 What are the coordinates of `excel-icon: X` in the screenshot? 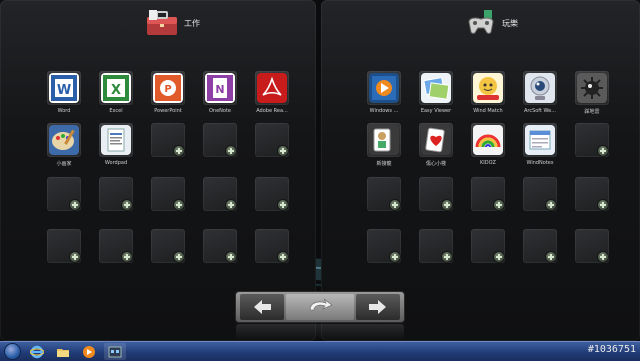 It's located at (116, 88).